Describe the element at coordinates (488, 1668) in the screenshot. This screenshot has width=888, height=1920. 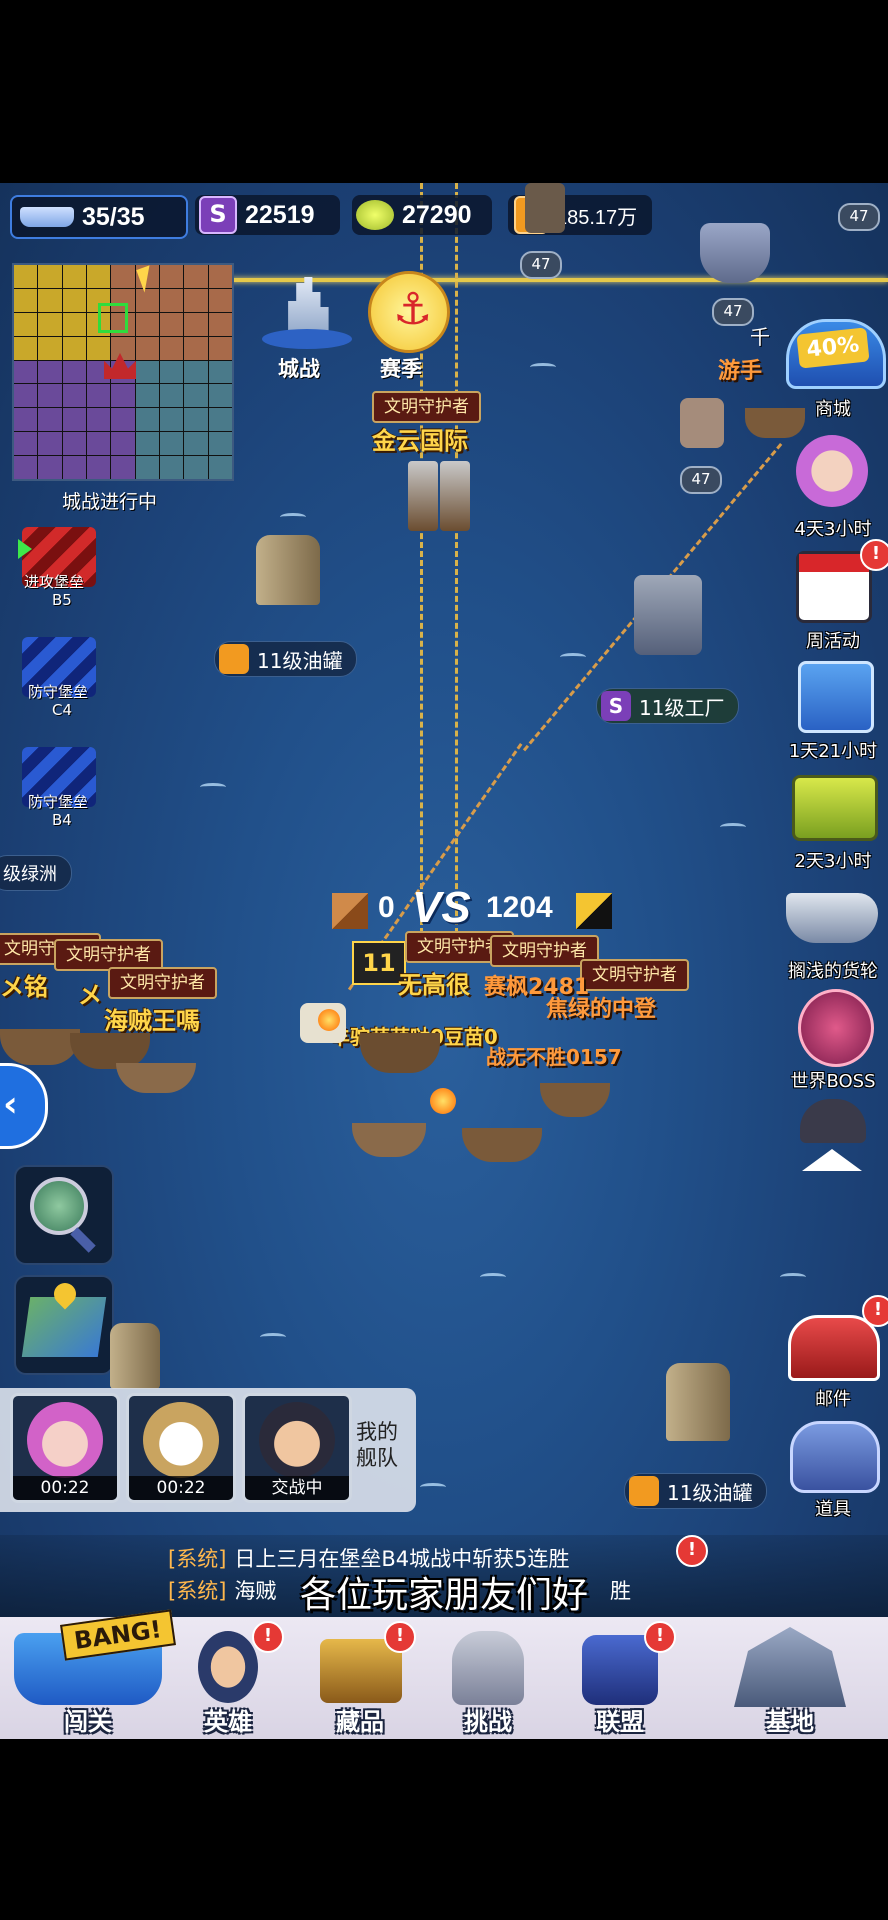
I see `fist-icon` at that location.